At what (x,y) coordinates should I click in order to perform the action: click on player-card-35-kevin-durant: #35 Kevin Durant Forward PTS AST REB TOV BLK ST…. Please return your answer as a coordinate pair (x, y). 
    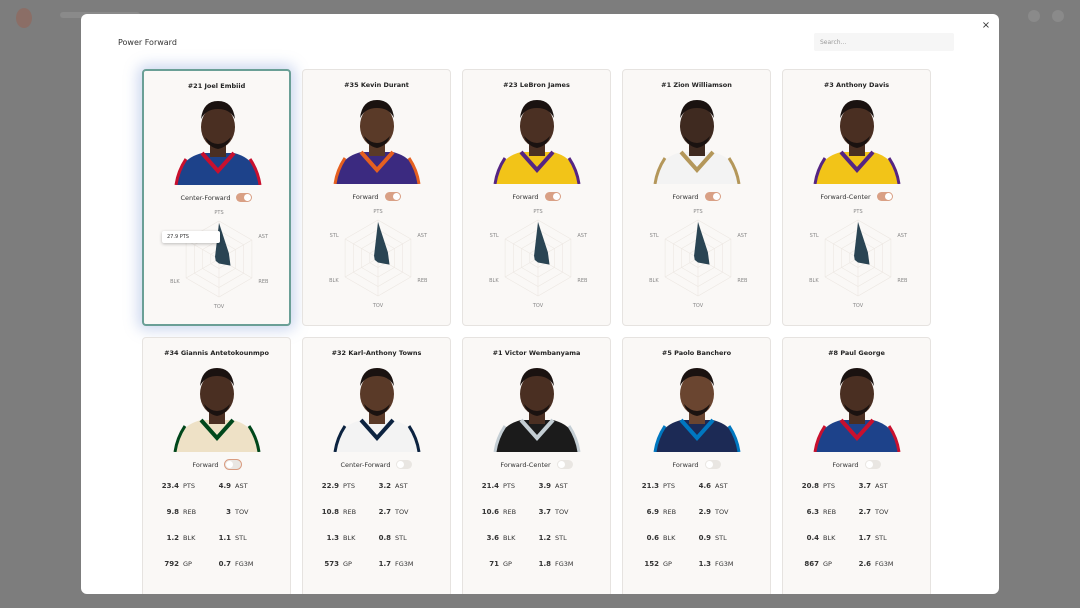
    Looking at the image, I should click on (376, 197).